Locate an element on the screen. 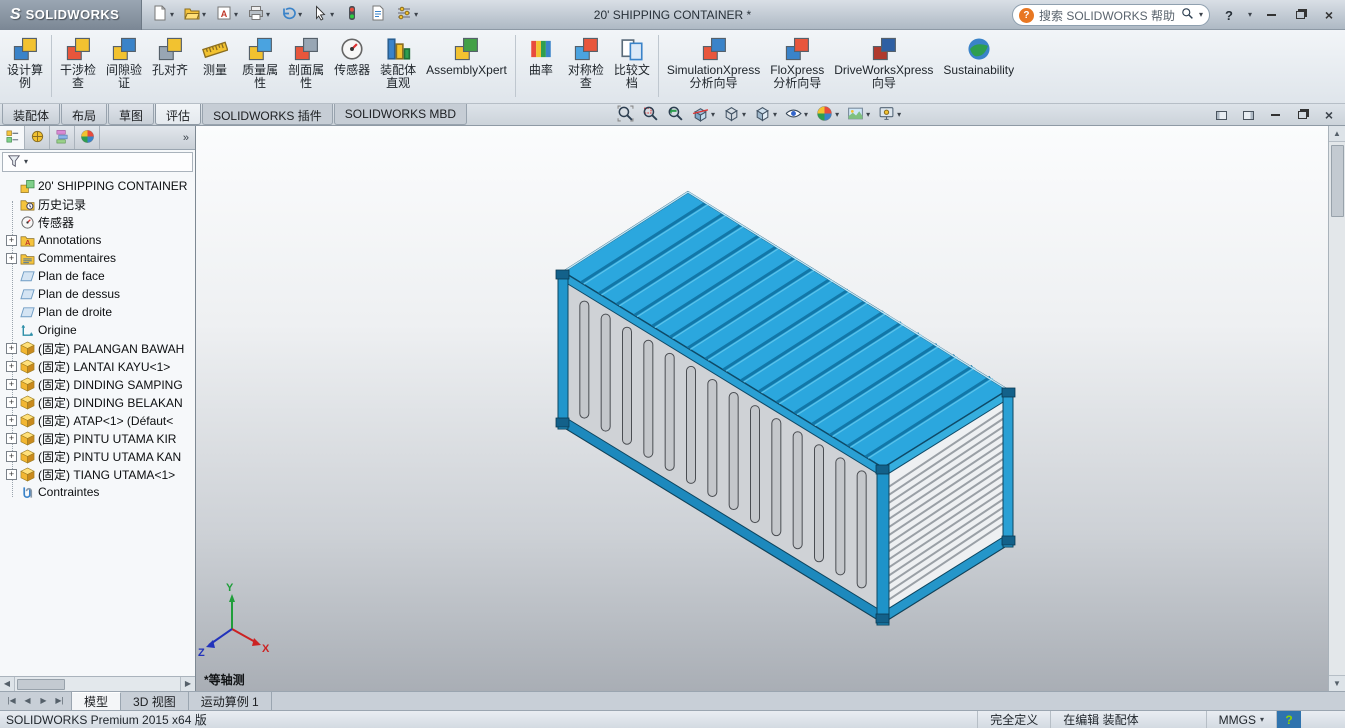  help-dropdown-caret: ▾ is located at coordinates (1250, 15).